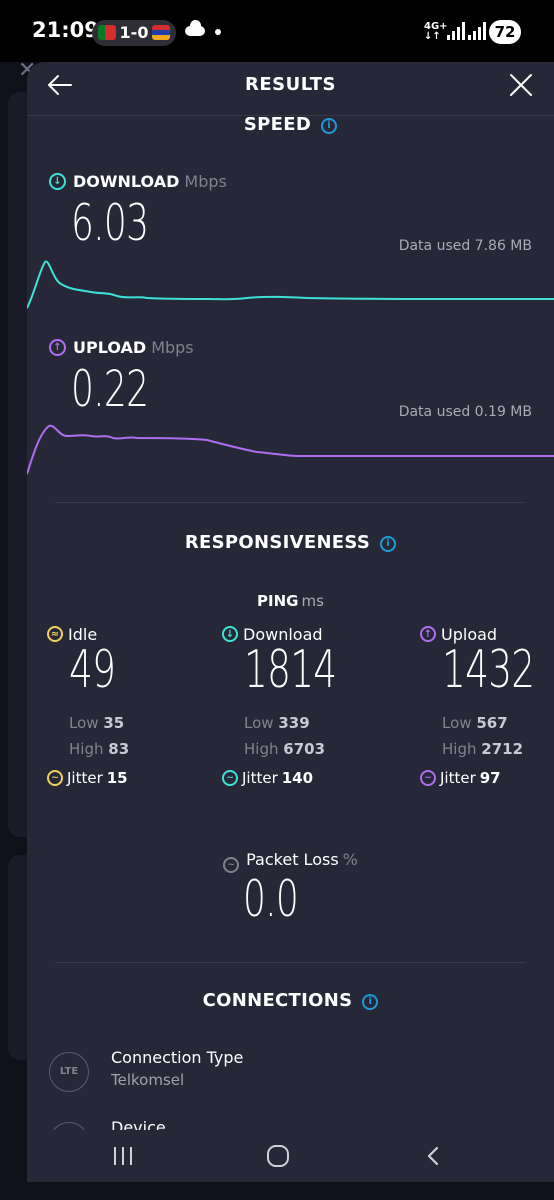  Describe the element at coordinates (290, 1156) in the screenshot. I see `system-navigation-bar` at that location.